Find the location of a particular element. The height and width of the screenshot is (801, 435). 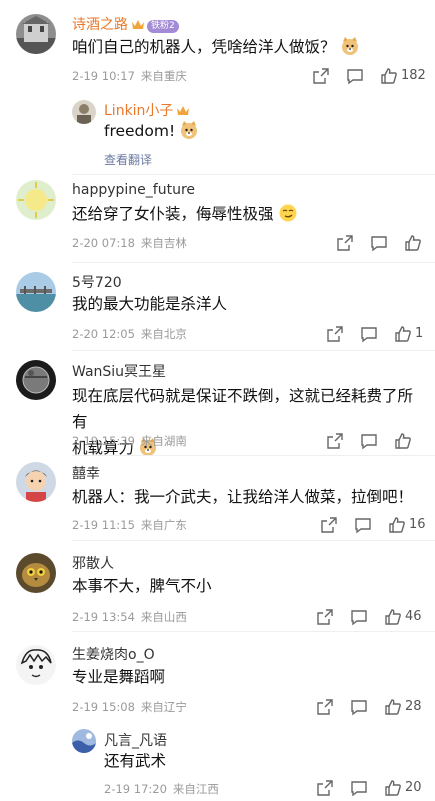

comment-meta: 2-20 12:05 来自北京 is located at coordinates (129, 334).